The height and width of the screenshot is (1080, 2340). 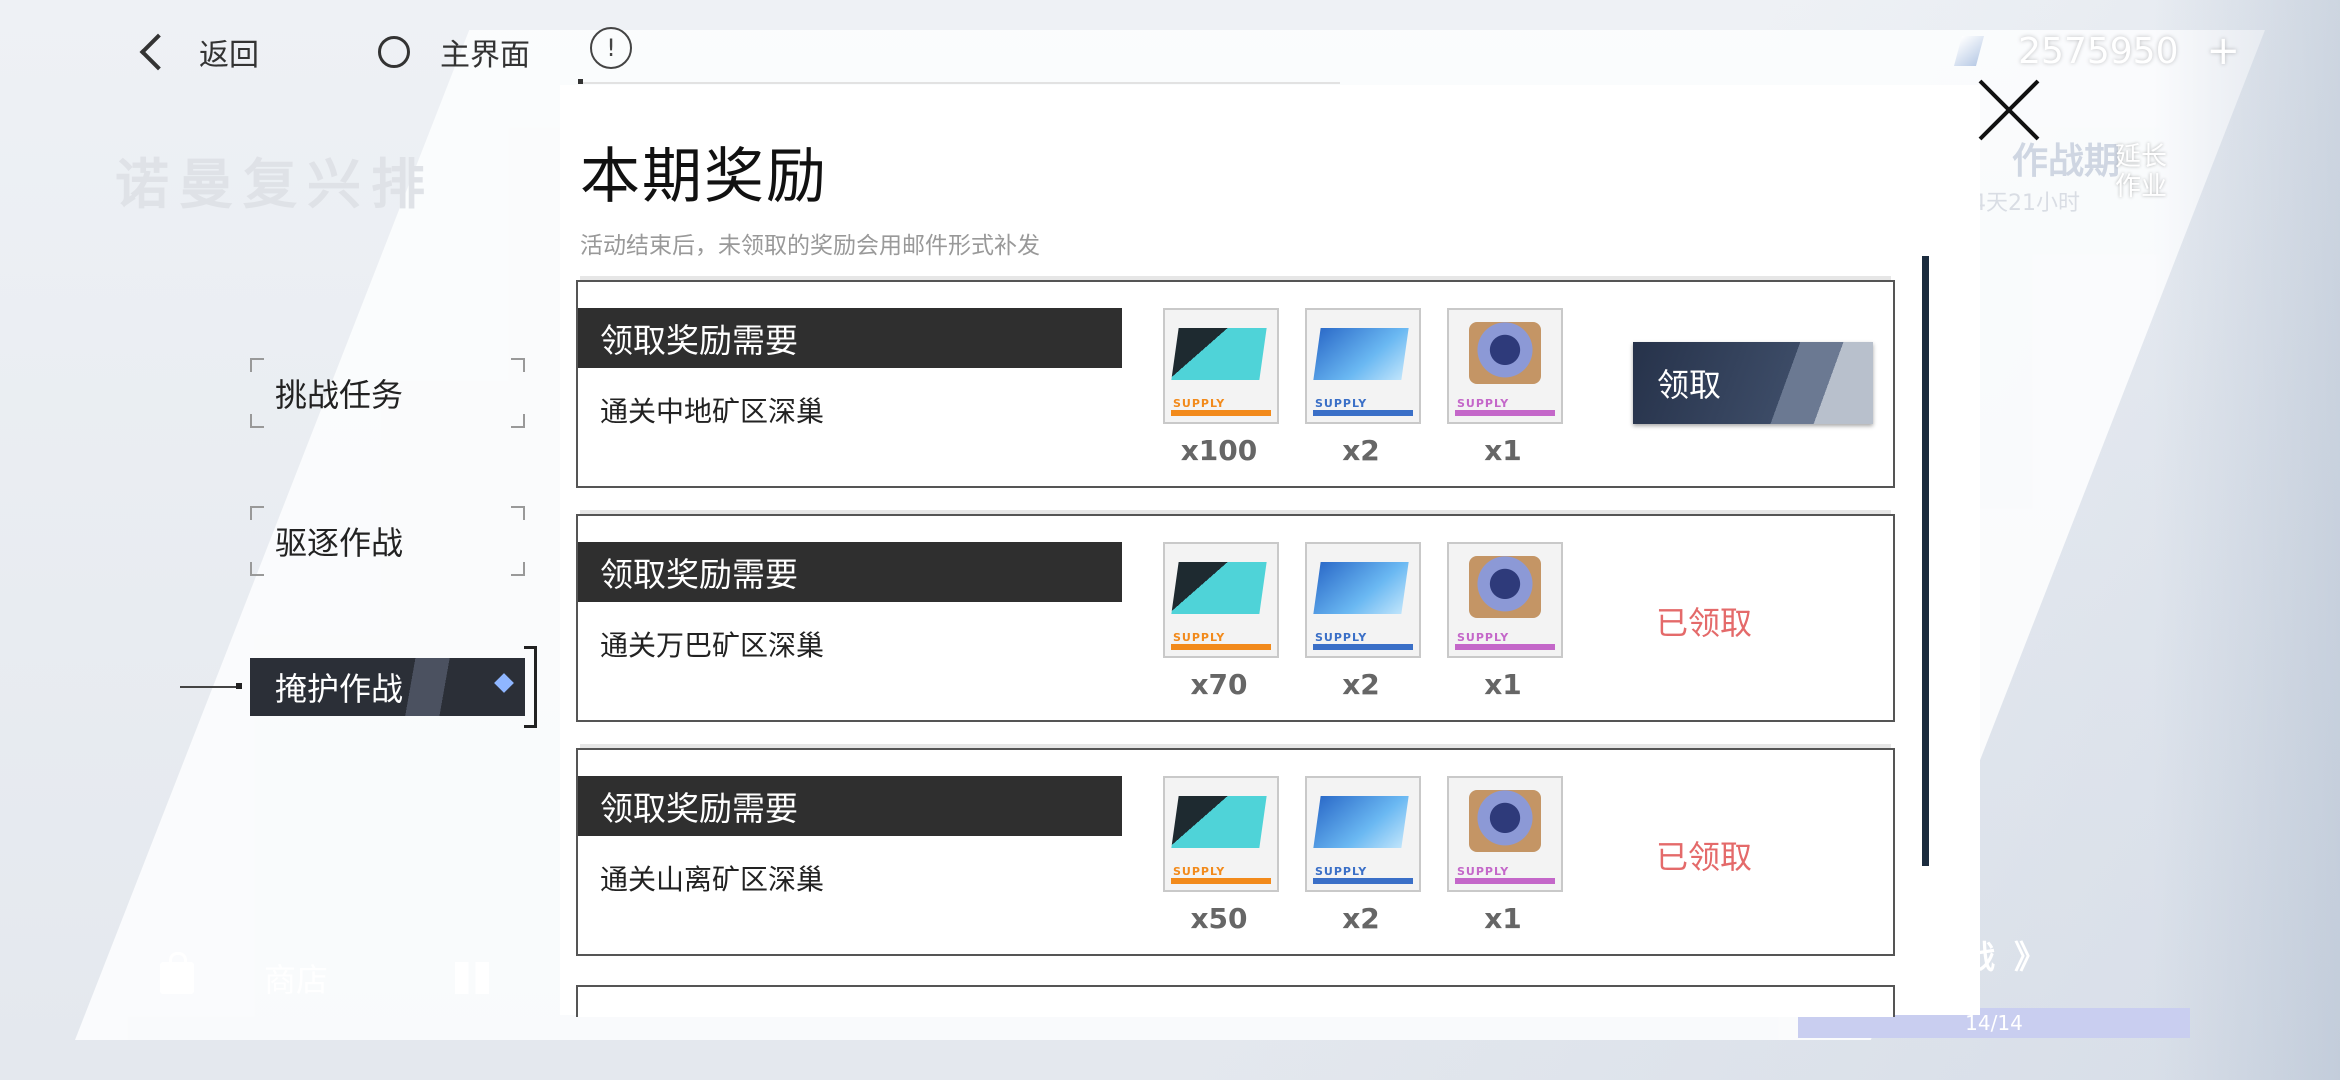 I want to click on diamond-icon, so click(x=504, y=683).